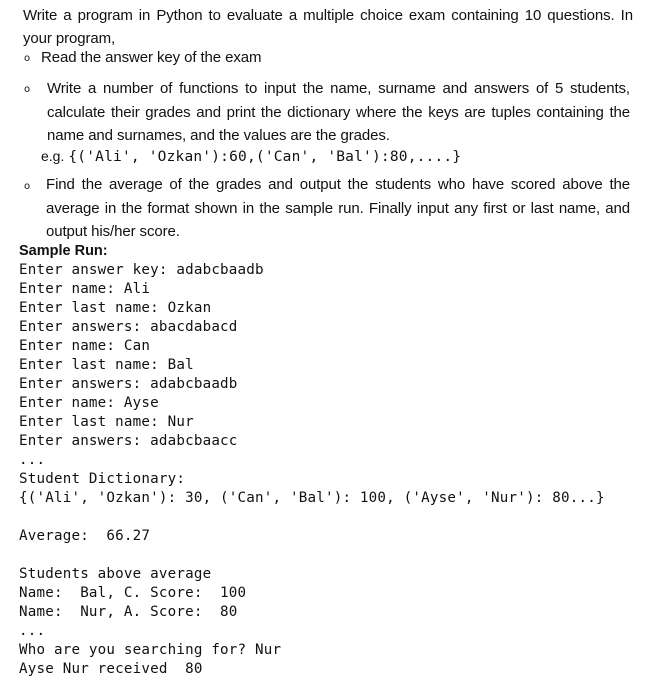  Describe the element at coordinates (151, 57) in the screenshot. I see `bullet-read-answer-key: Read the answer key of the exam` at that location.